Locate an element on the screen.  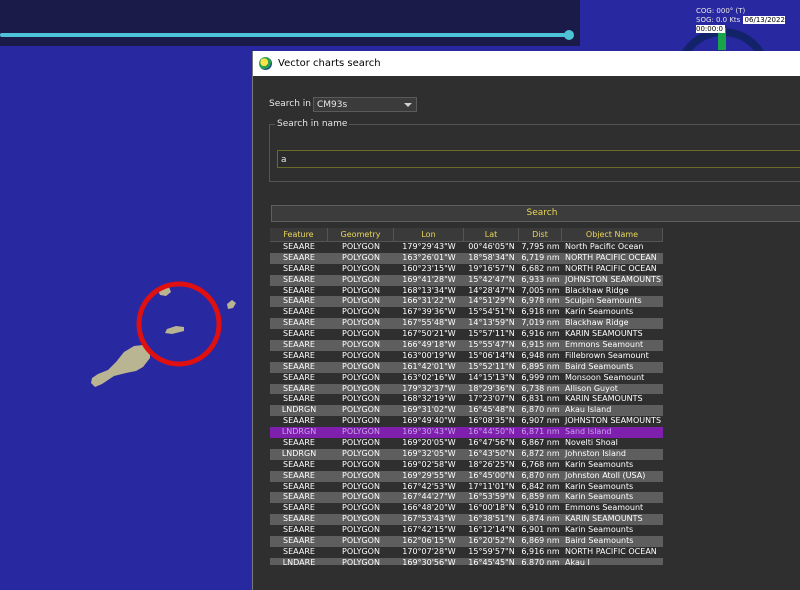
table-cell: 15°42'47"N is located at coordinates (491, 279).